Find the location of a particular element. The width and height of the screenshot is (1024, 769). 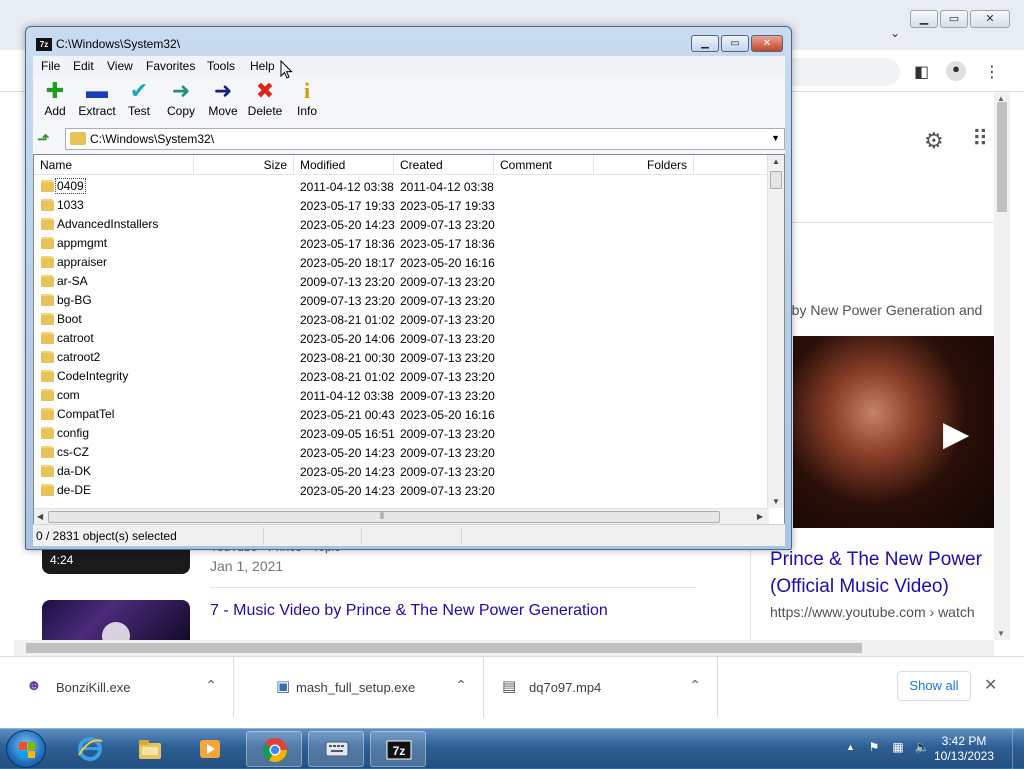

file-row: da-DK 2023-05-20 14:23 2009-07-13 23:20 is located at coordinates (401, 471).